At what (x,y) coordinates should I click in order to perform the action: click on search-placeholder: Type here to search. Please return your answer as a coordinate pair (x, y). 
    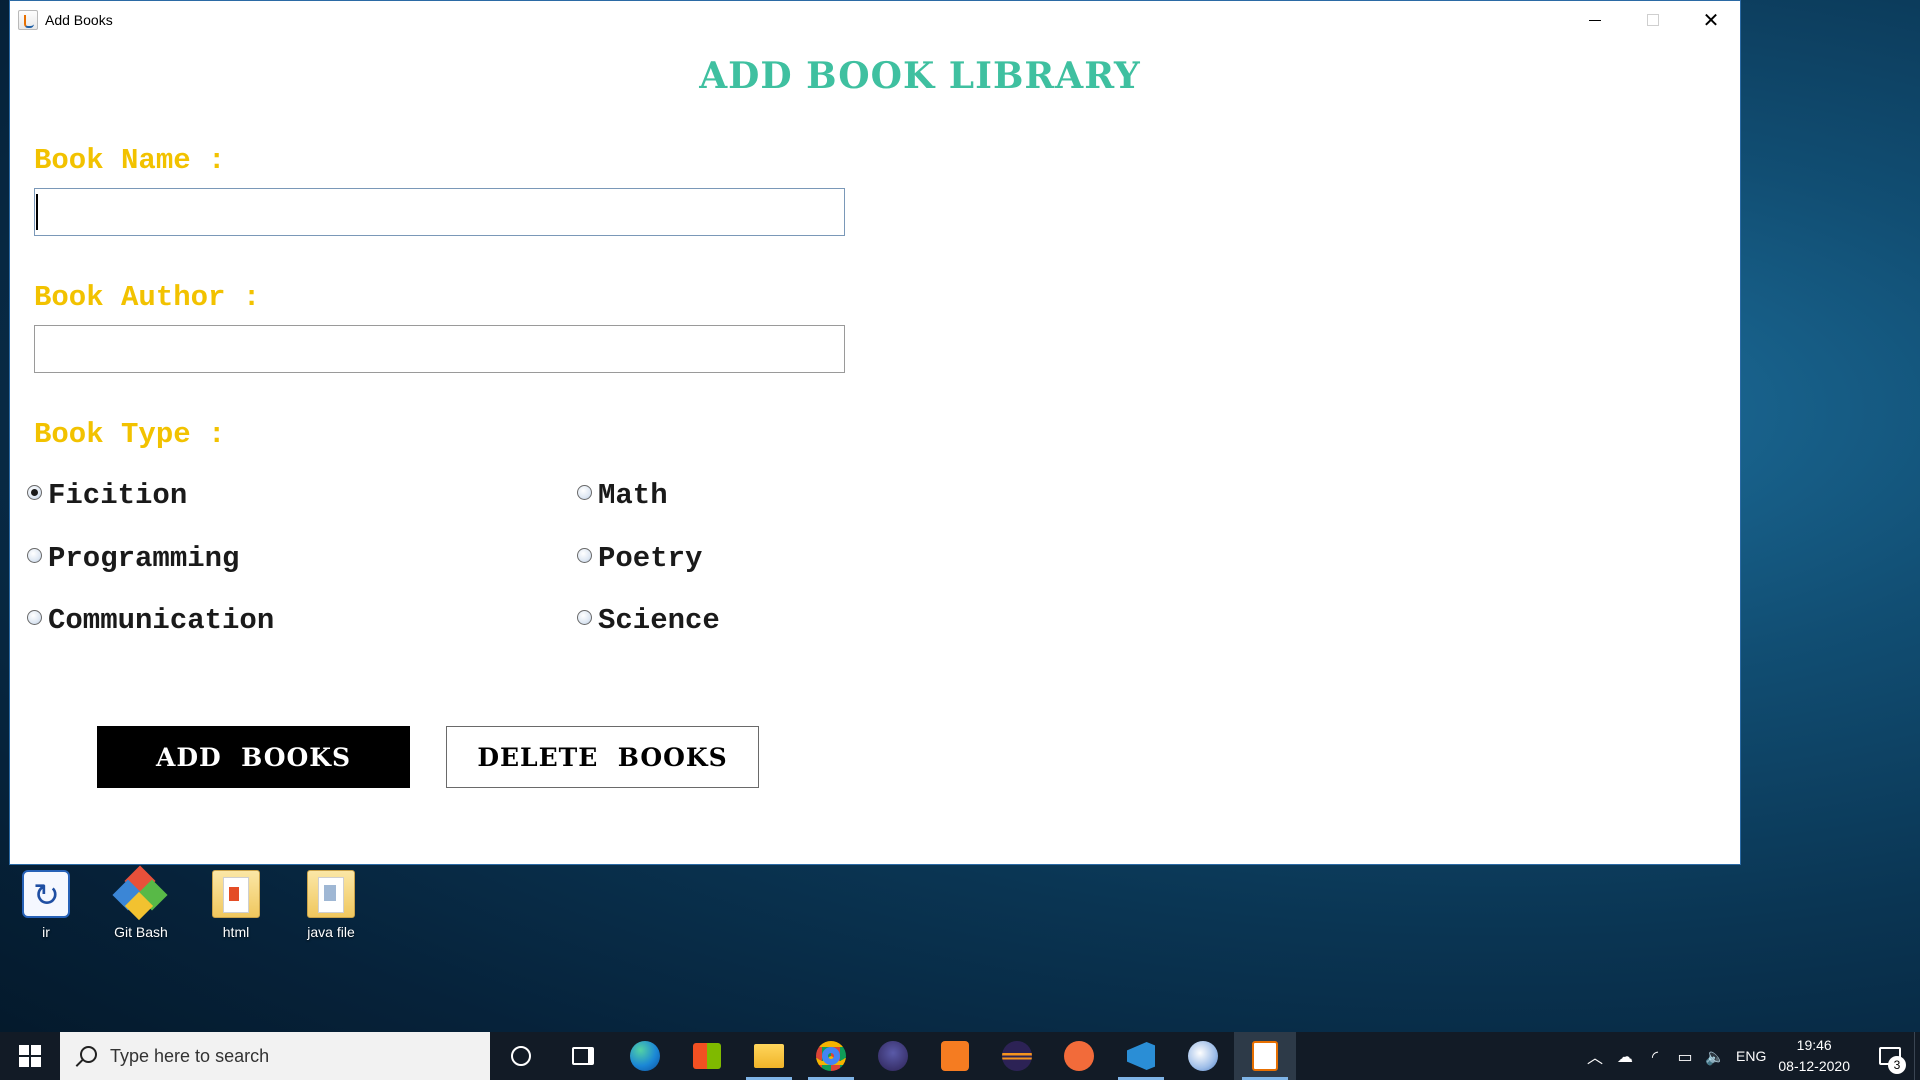
    Looking at the image, I should click on (190, 1055).